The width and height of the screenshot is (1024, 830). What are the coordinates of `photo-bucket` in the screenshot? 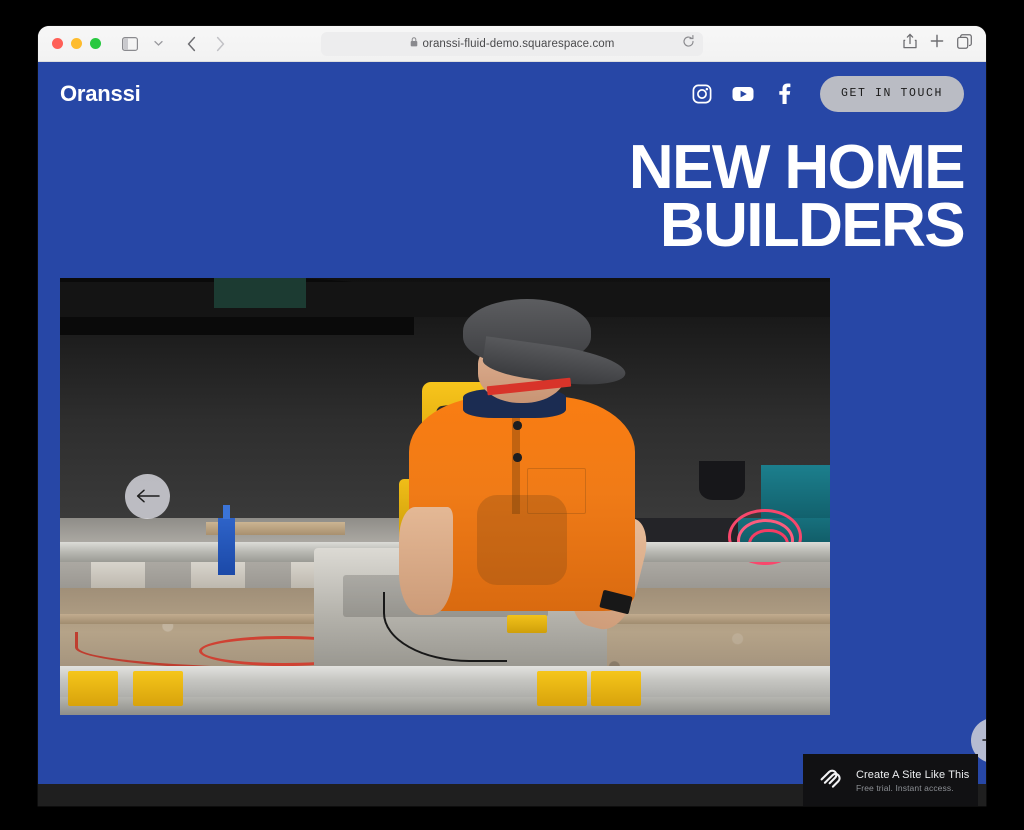 It's located at (722, 481).